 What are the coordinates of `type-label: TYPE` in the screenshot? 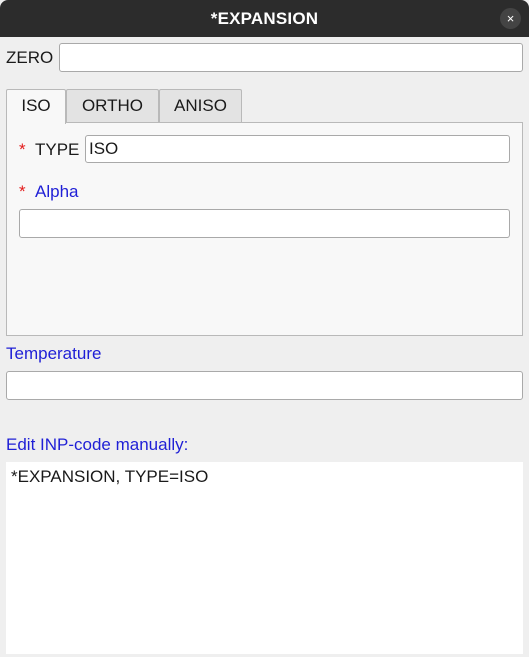 It's located at (57, 149).